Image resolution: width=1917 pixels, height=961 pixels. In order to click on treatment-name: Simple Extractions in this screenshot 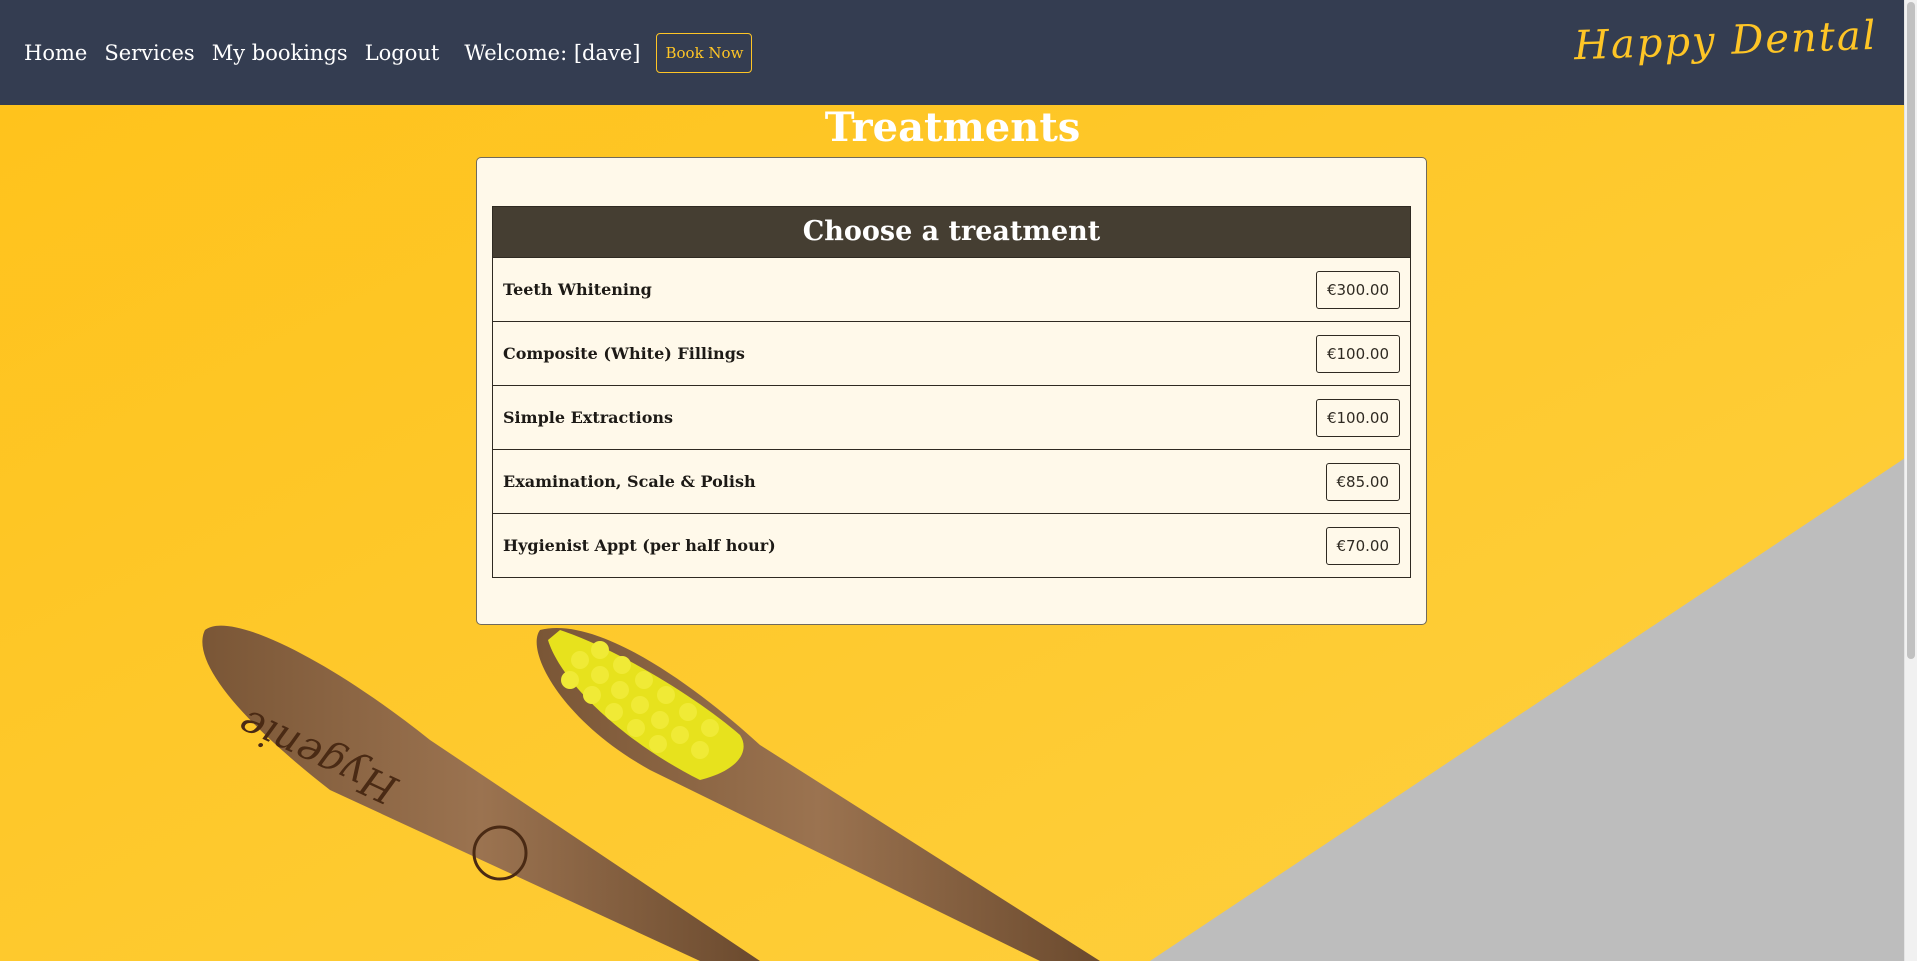, I will do `click(588, 417)`.